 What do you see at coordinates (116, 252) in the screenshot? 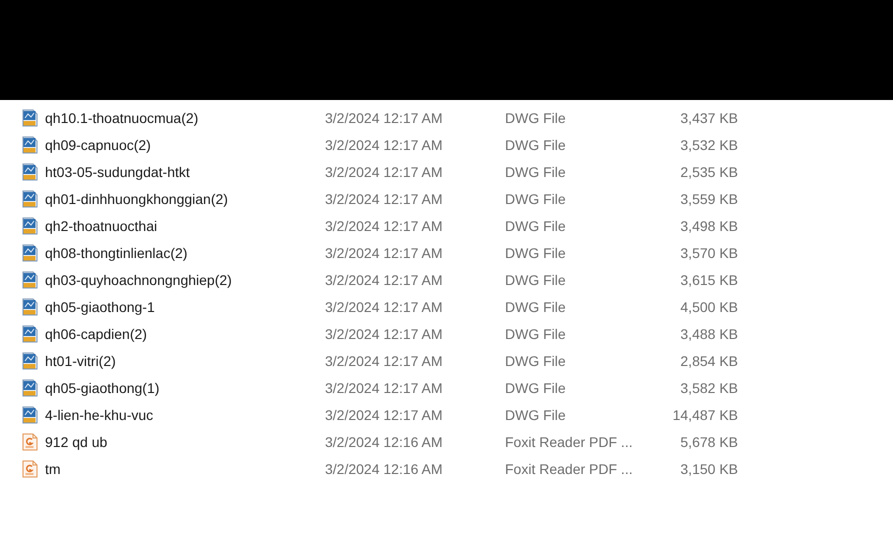
I see `file-name: qh08-thongtinlienlac(2)` at bounding box center [116, 252].